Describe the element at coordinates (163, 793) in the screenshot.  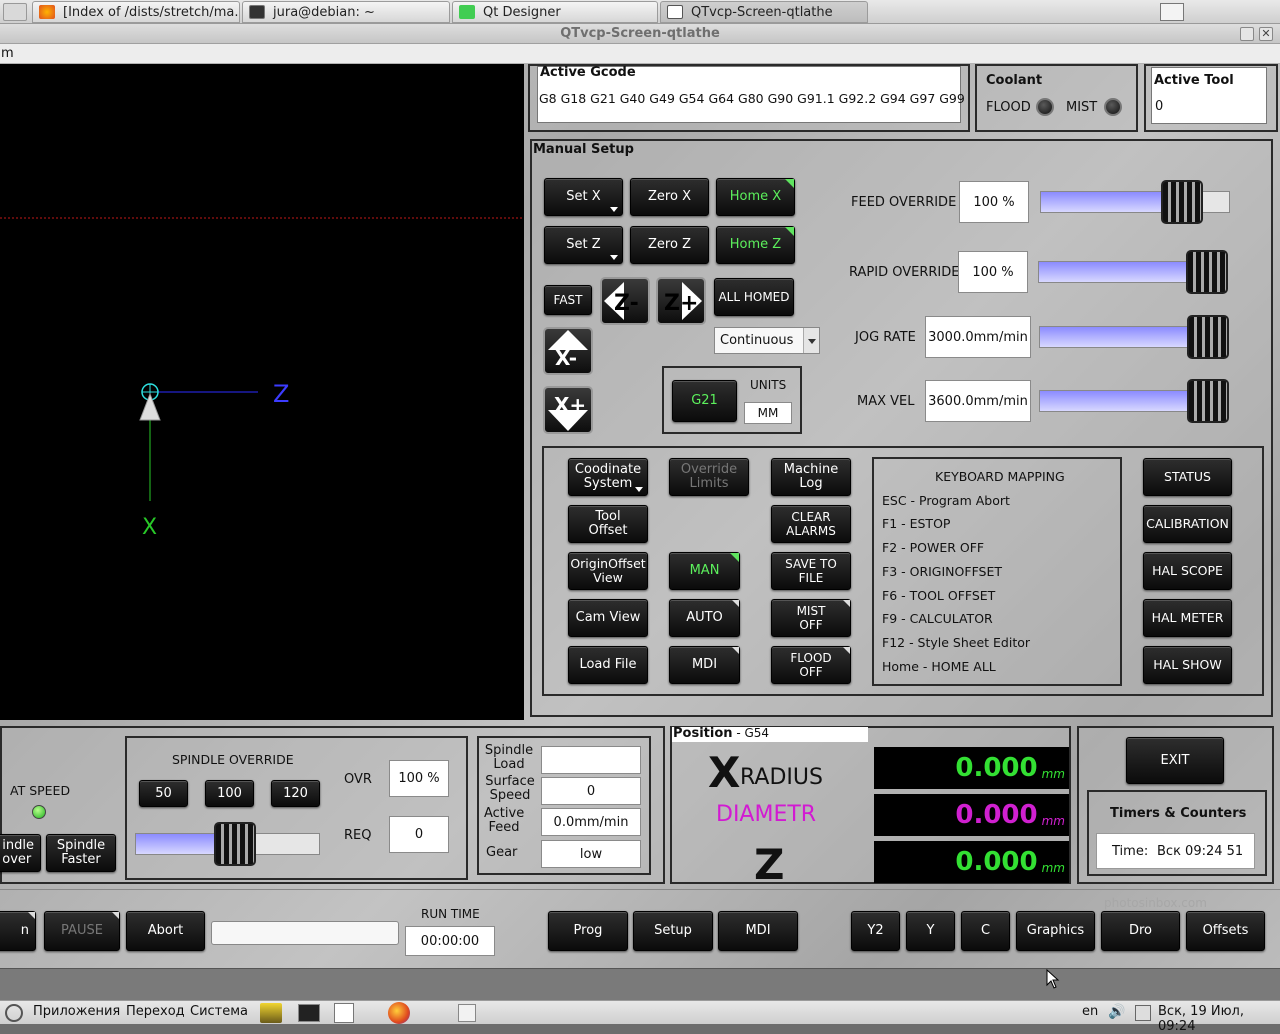
I see `spindle-50-button: 50` at that location.